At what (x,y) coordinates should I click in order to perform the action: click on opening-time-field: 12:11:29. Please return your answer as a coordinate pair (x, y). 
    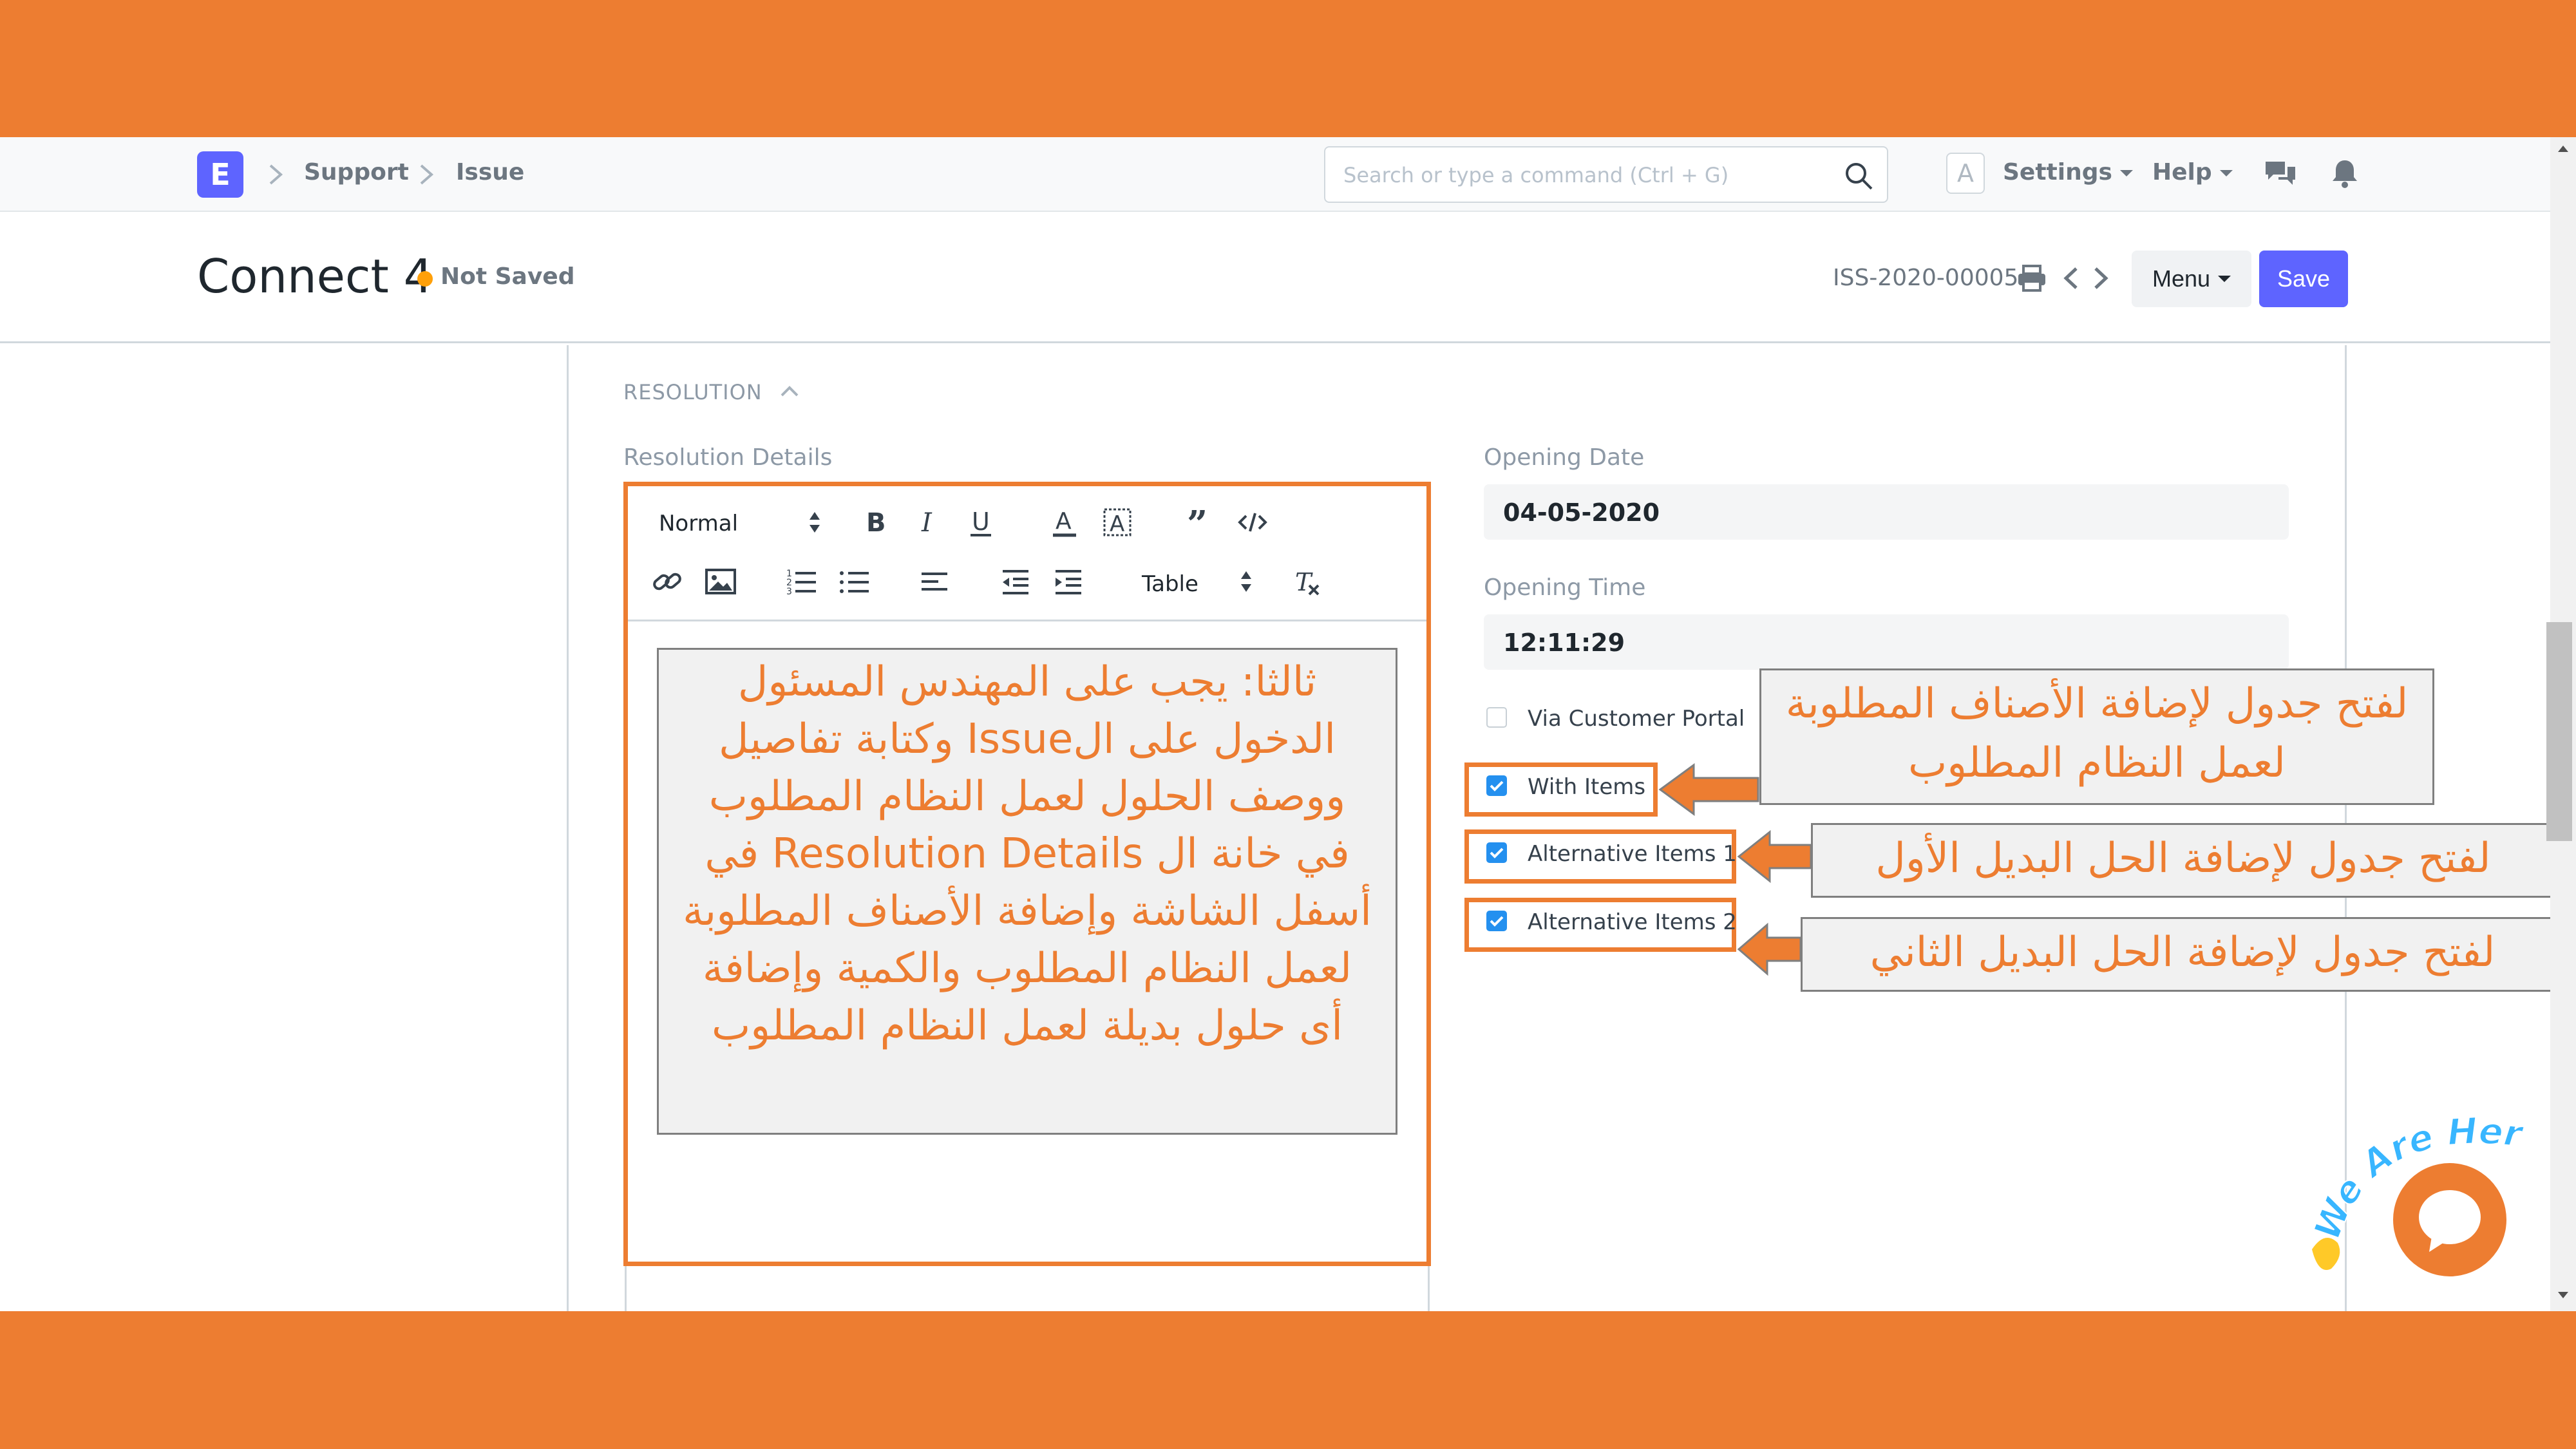
    Looking at the image, I should click on (1886, 642).